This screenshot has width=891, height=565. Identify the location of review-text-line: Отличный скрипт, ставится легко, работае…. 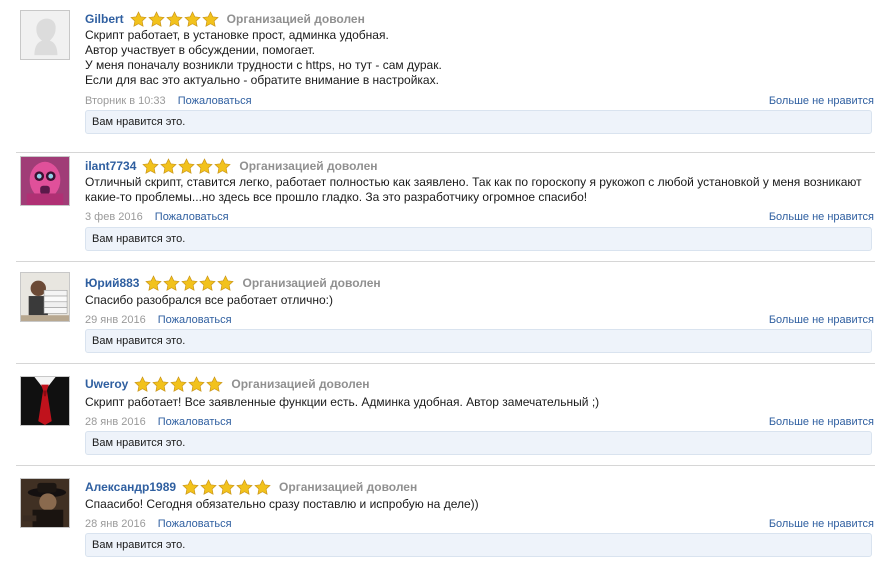
(473, 182).